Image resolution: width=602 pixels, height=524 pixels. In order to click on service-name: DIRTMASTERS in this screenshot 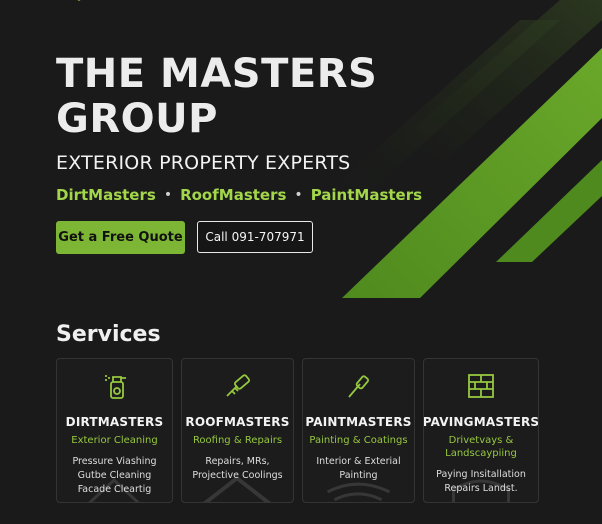, I will do `click(114, 422)`.